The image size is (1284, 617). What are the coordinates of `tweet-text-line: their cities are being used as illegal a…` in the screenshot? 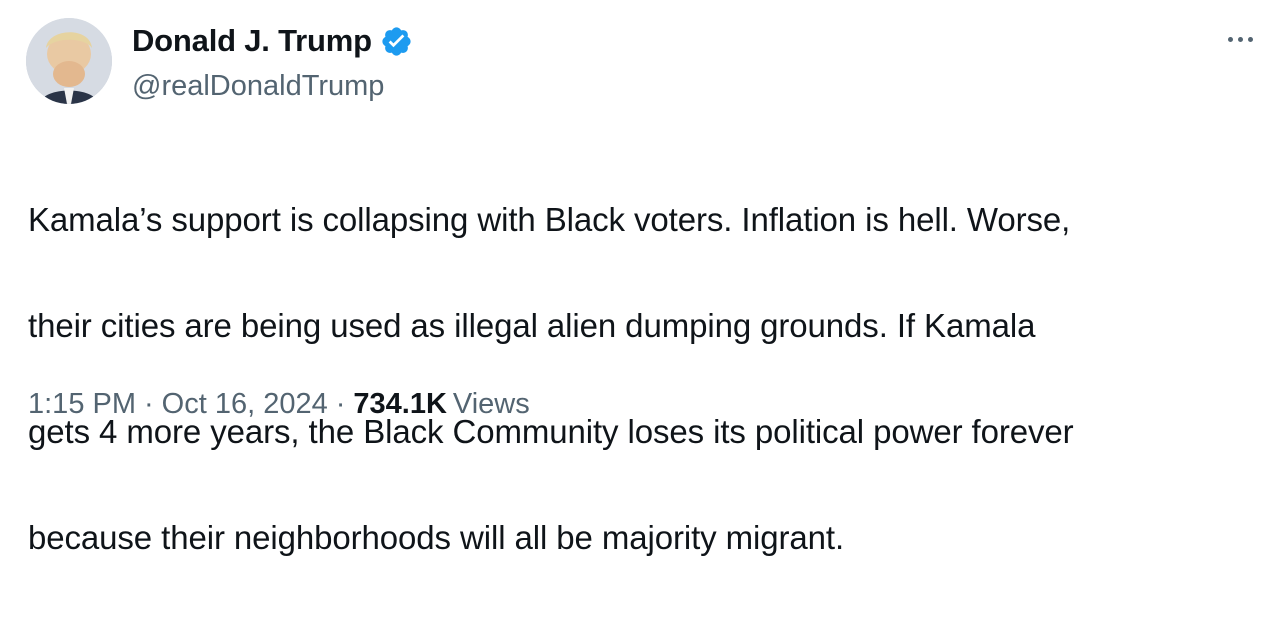 It's located at (532, 325).